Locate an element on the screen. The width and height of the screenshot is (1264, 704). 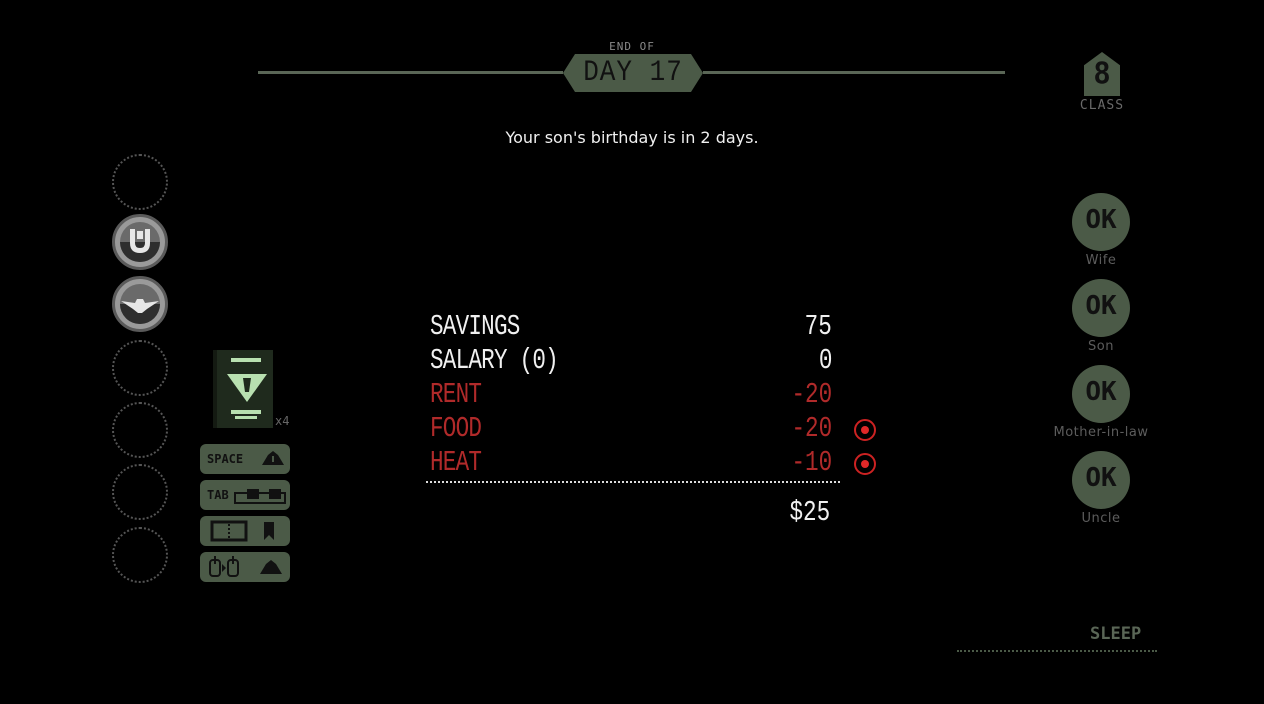
heat-selected-radio-icon is located at coordinates (865, 464).